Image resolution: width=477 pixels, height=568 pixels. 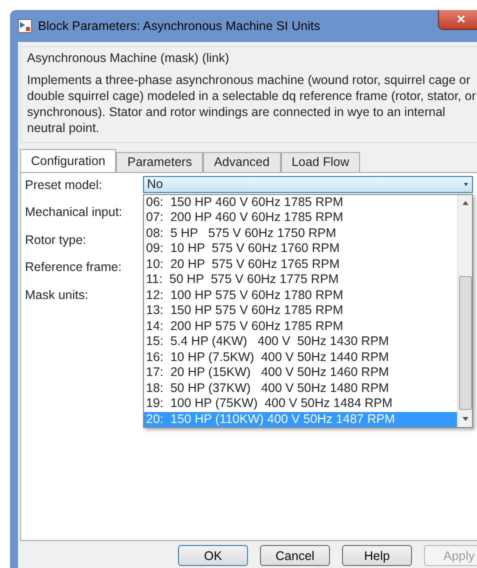 I want to click on dropdown-option: 14: 200 HP 575 V 60Hz 1785 RPM, so click(x=300, y=326).